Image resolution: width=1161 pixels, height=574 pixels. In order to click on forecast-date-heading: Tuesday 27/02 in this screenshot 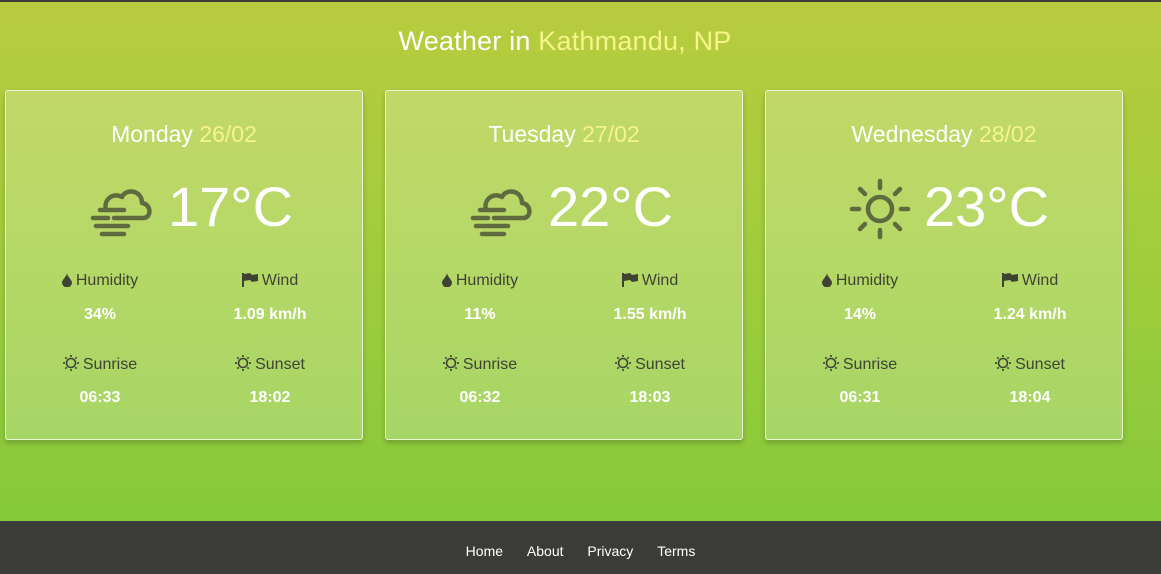, I will do `click(564, 134)`.